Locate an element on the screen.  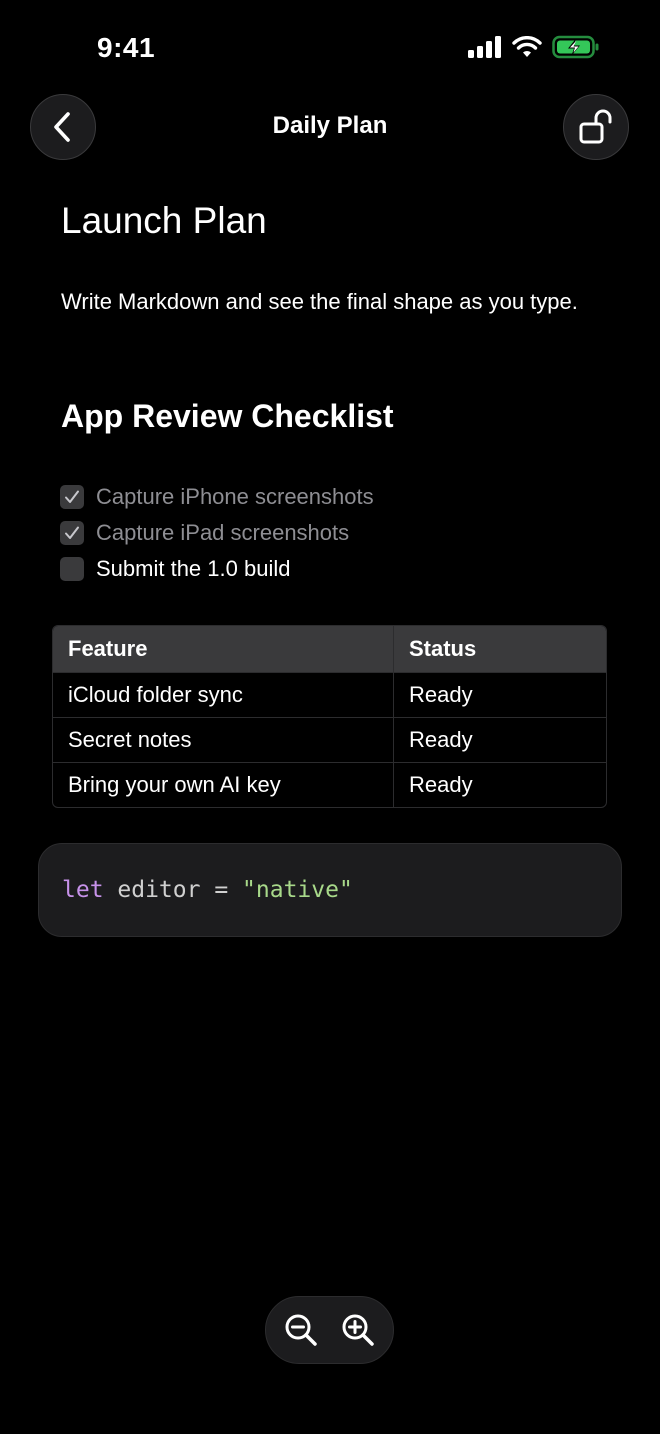
table-row: Secret notes Ready is located at coordinates (329, 739).